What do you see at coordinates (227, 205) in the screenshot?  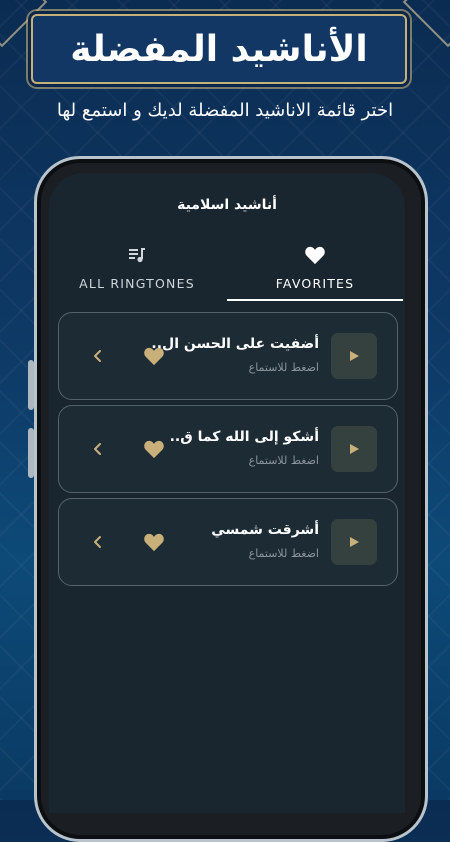 I see `app-title: أناشيد اسلامية` at bounding box center [227, 205].